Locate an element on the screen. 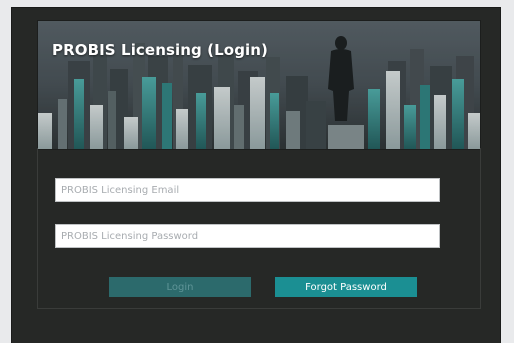 Image resolution: width=514 pixels, height=343 pixels. password-field is located at coordinates (247, 236).